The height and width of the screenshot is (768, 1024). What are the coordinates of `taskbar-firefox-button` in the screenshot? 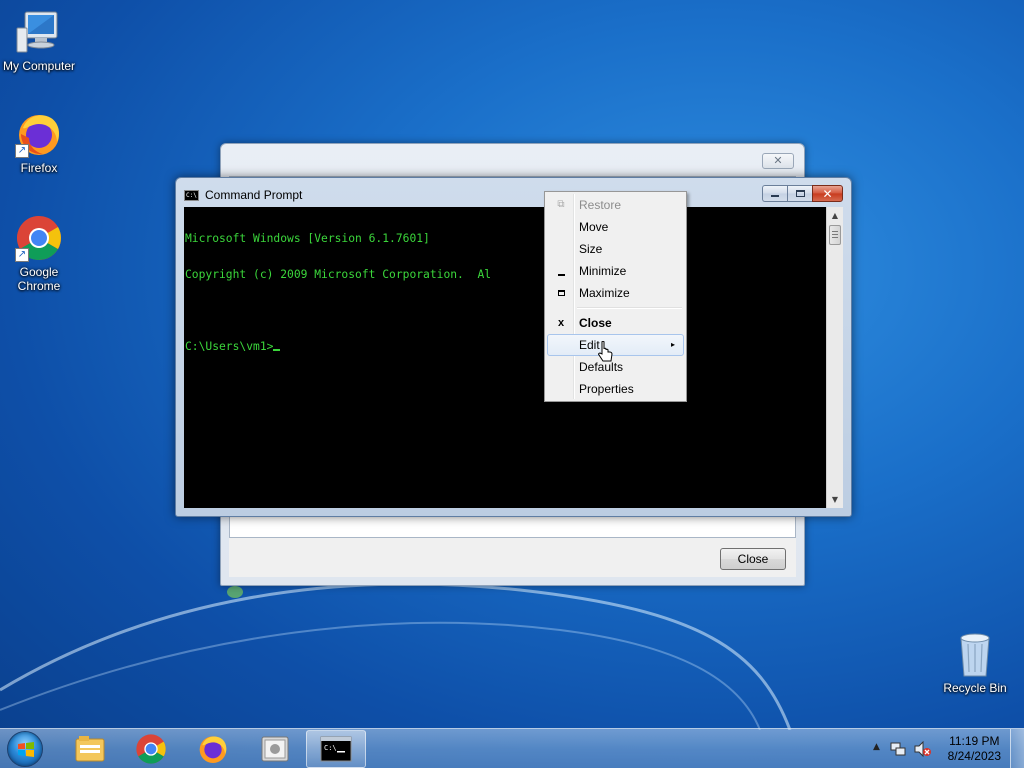 It's located at (213, 749).